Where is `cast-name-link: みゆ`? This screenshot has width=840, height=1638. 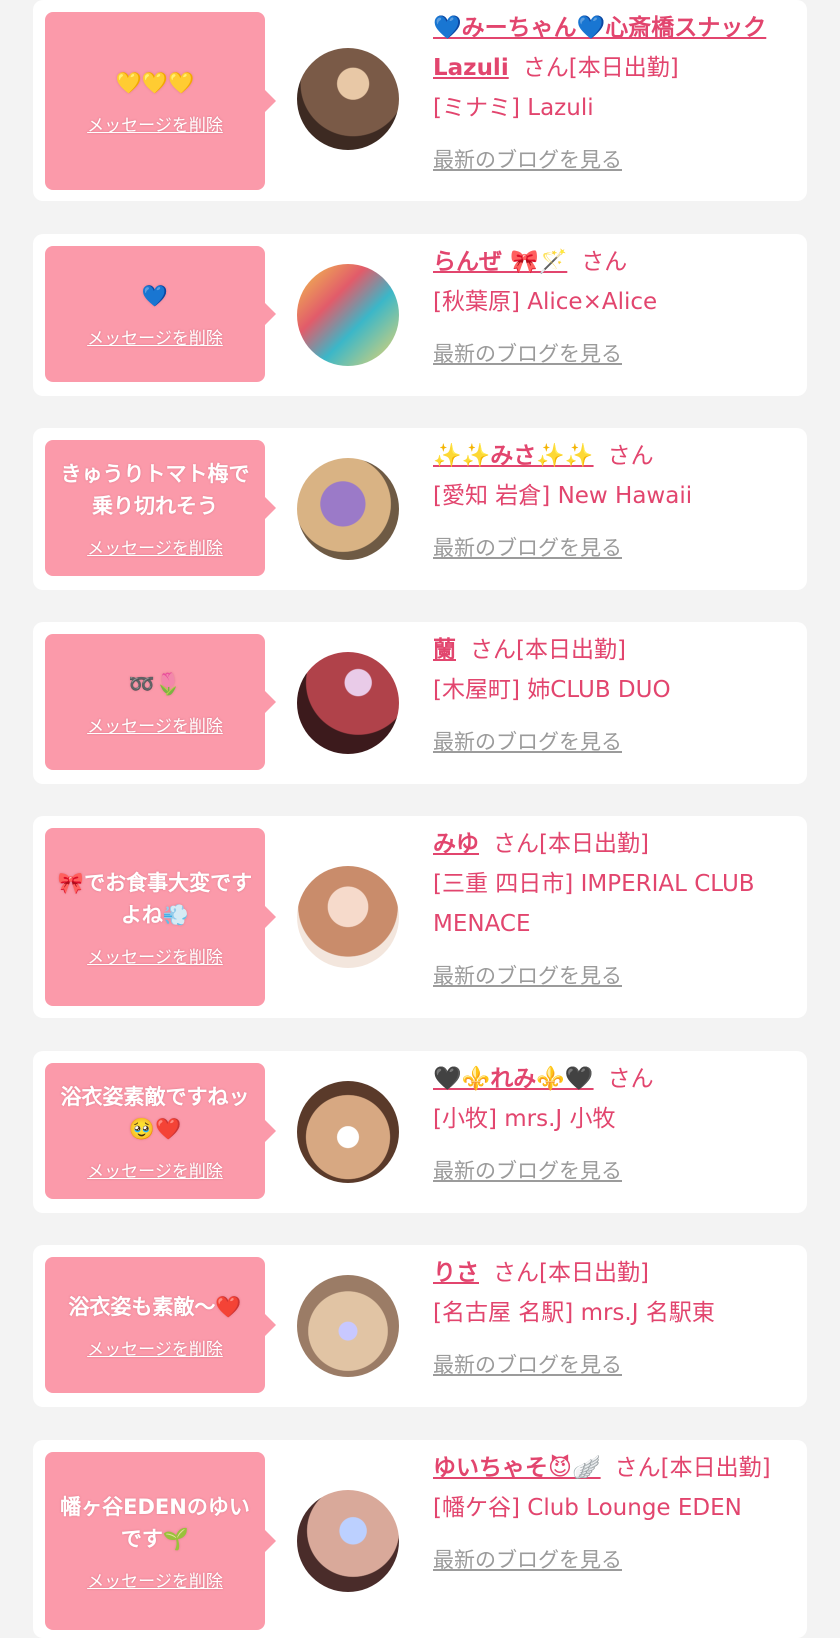
cast-name-link: みゆ is located at coordinates (456, 844).